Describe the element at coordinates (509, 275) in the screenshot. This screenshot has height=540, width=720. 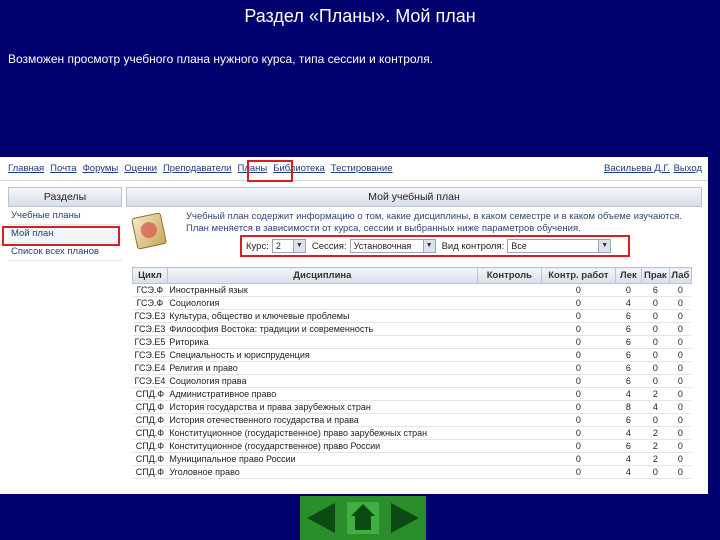
I see `col-control: Контроль` at that location.